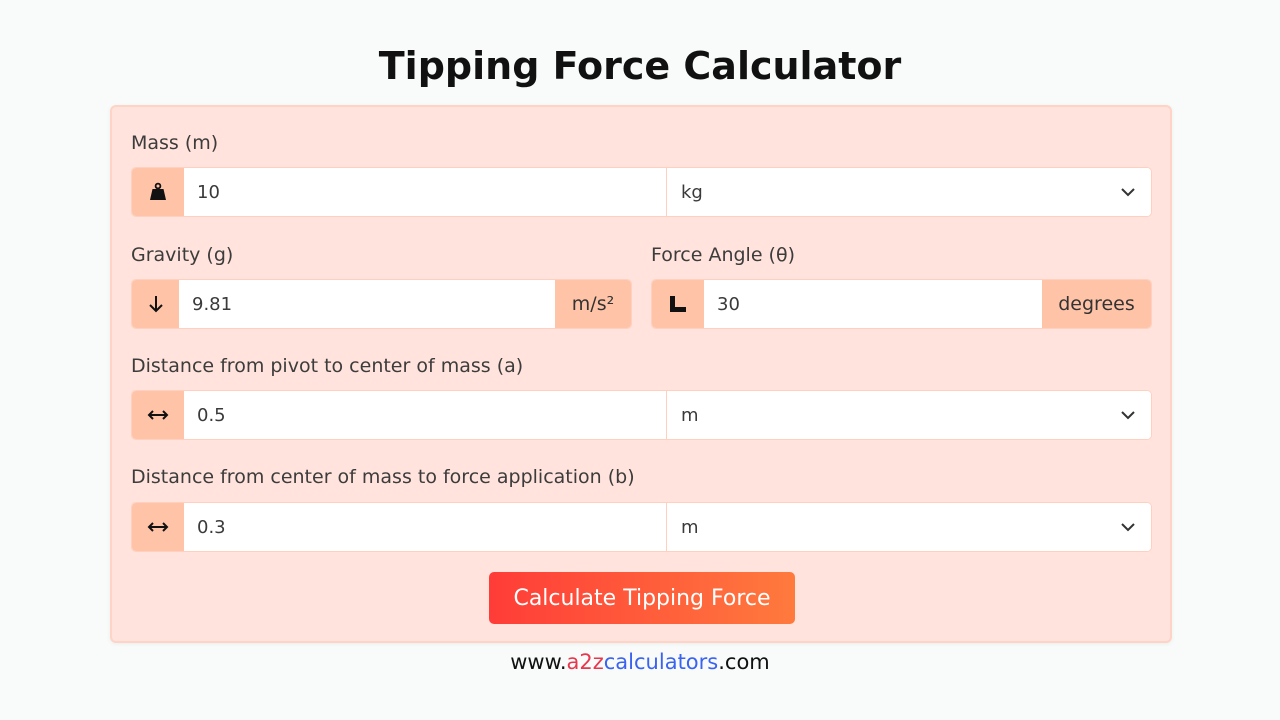  I want to click on mass-label: Mass (m), so click(175, 143).